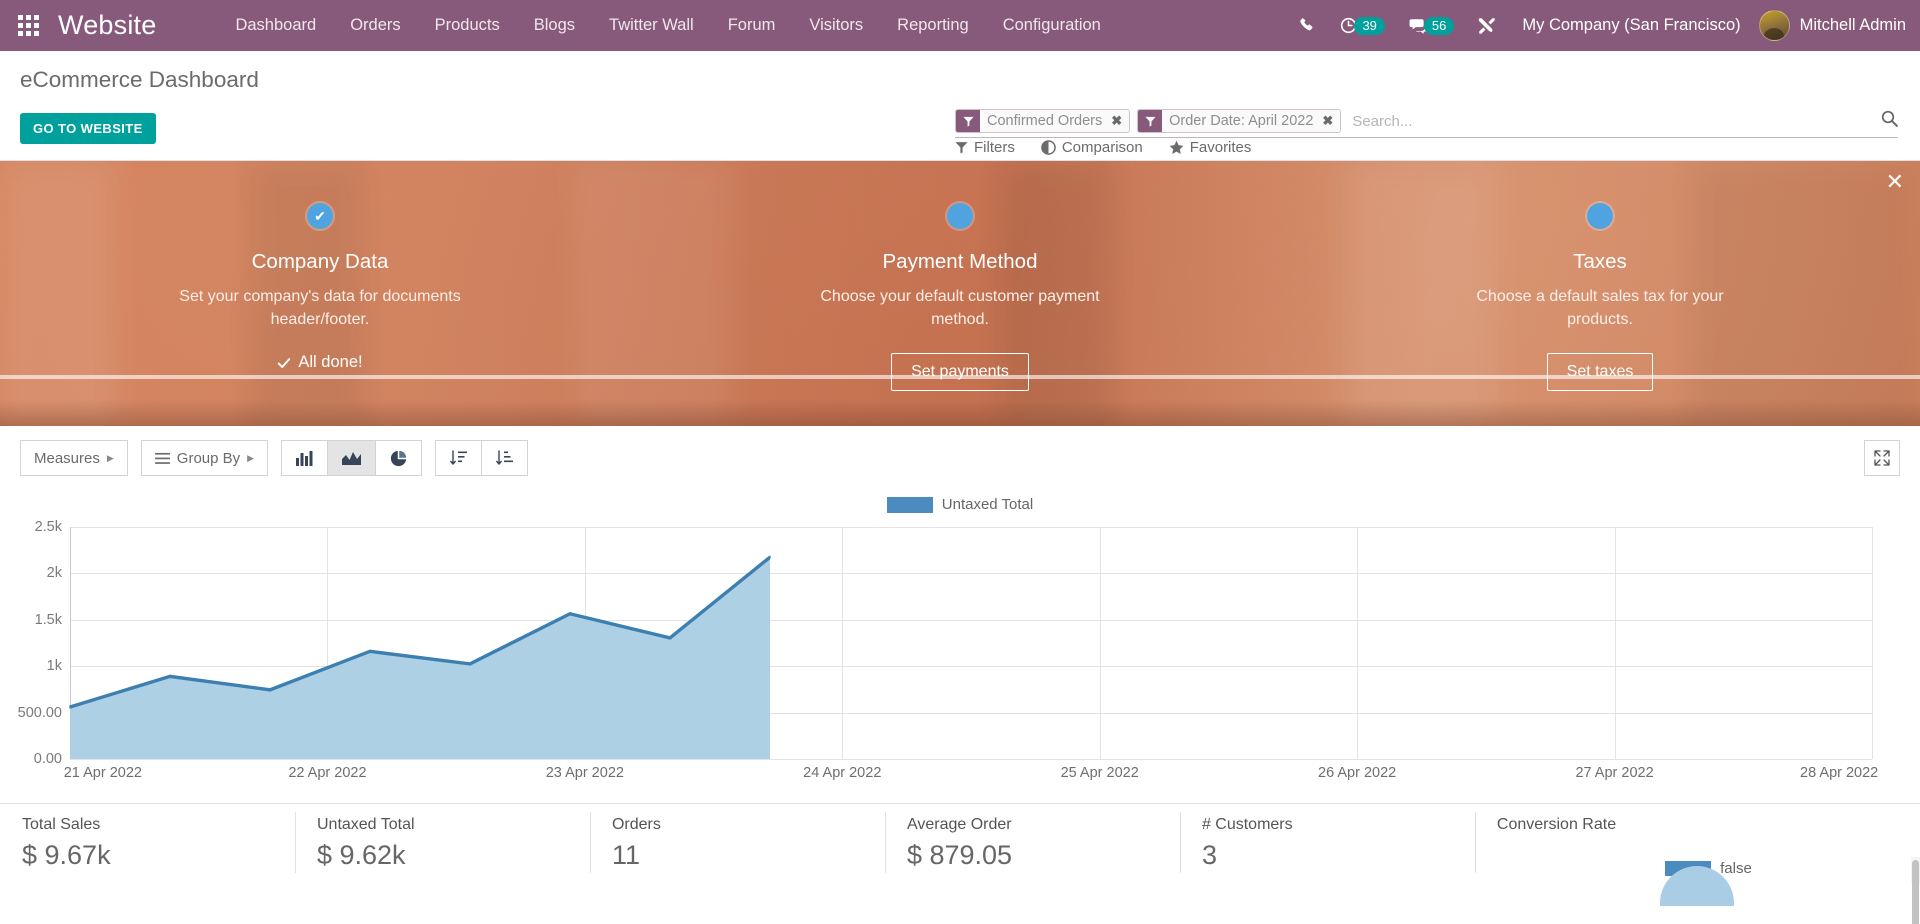  I want to click on x-tick-label: 22 Apr 2022, so click(327, 773).